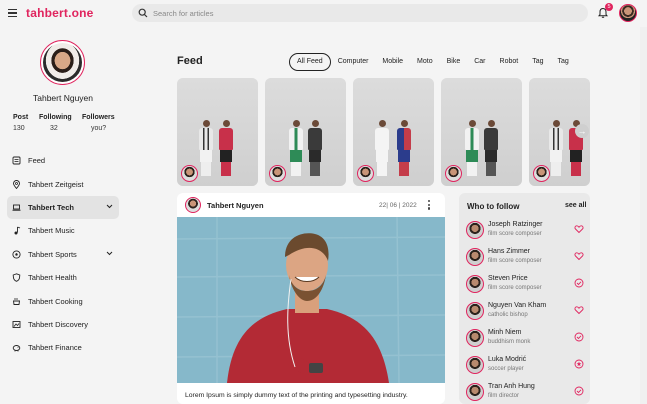 The width and height of the screenshot is (647, 404). Describe the element at coordinates (609, 7) in the screenshot. I see `notification-badge: 5` at that location.